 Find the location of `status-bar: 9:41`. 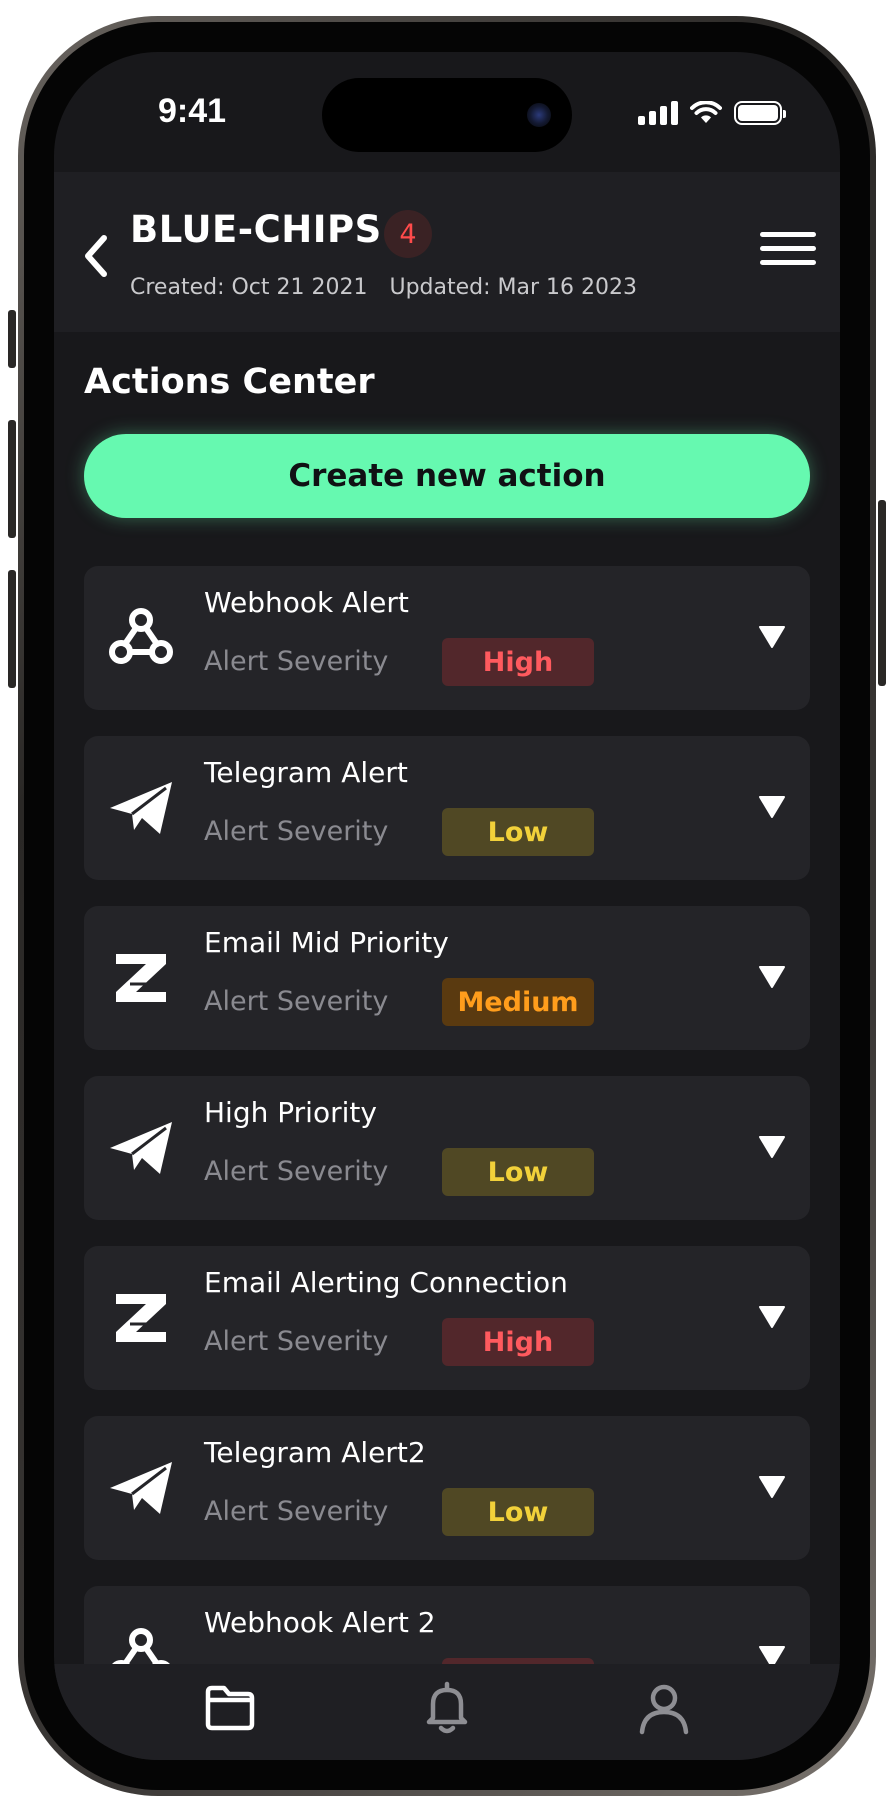

status-bar: 9:41 is located at coordinates (447, 112).